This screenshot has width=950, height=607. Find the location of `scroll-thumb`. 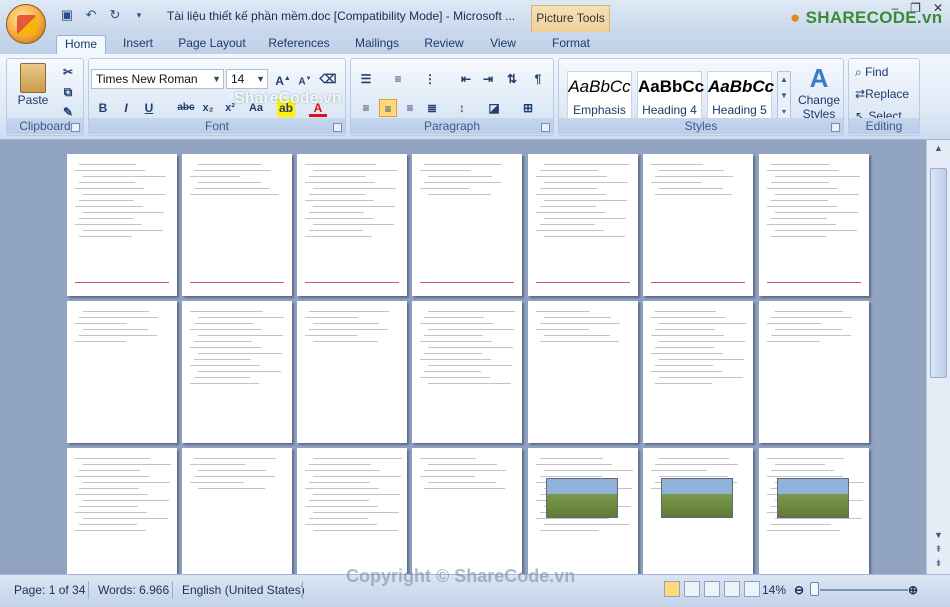

scroll-thumb is located at coordinates (938, 273).